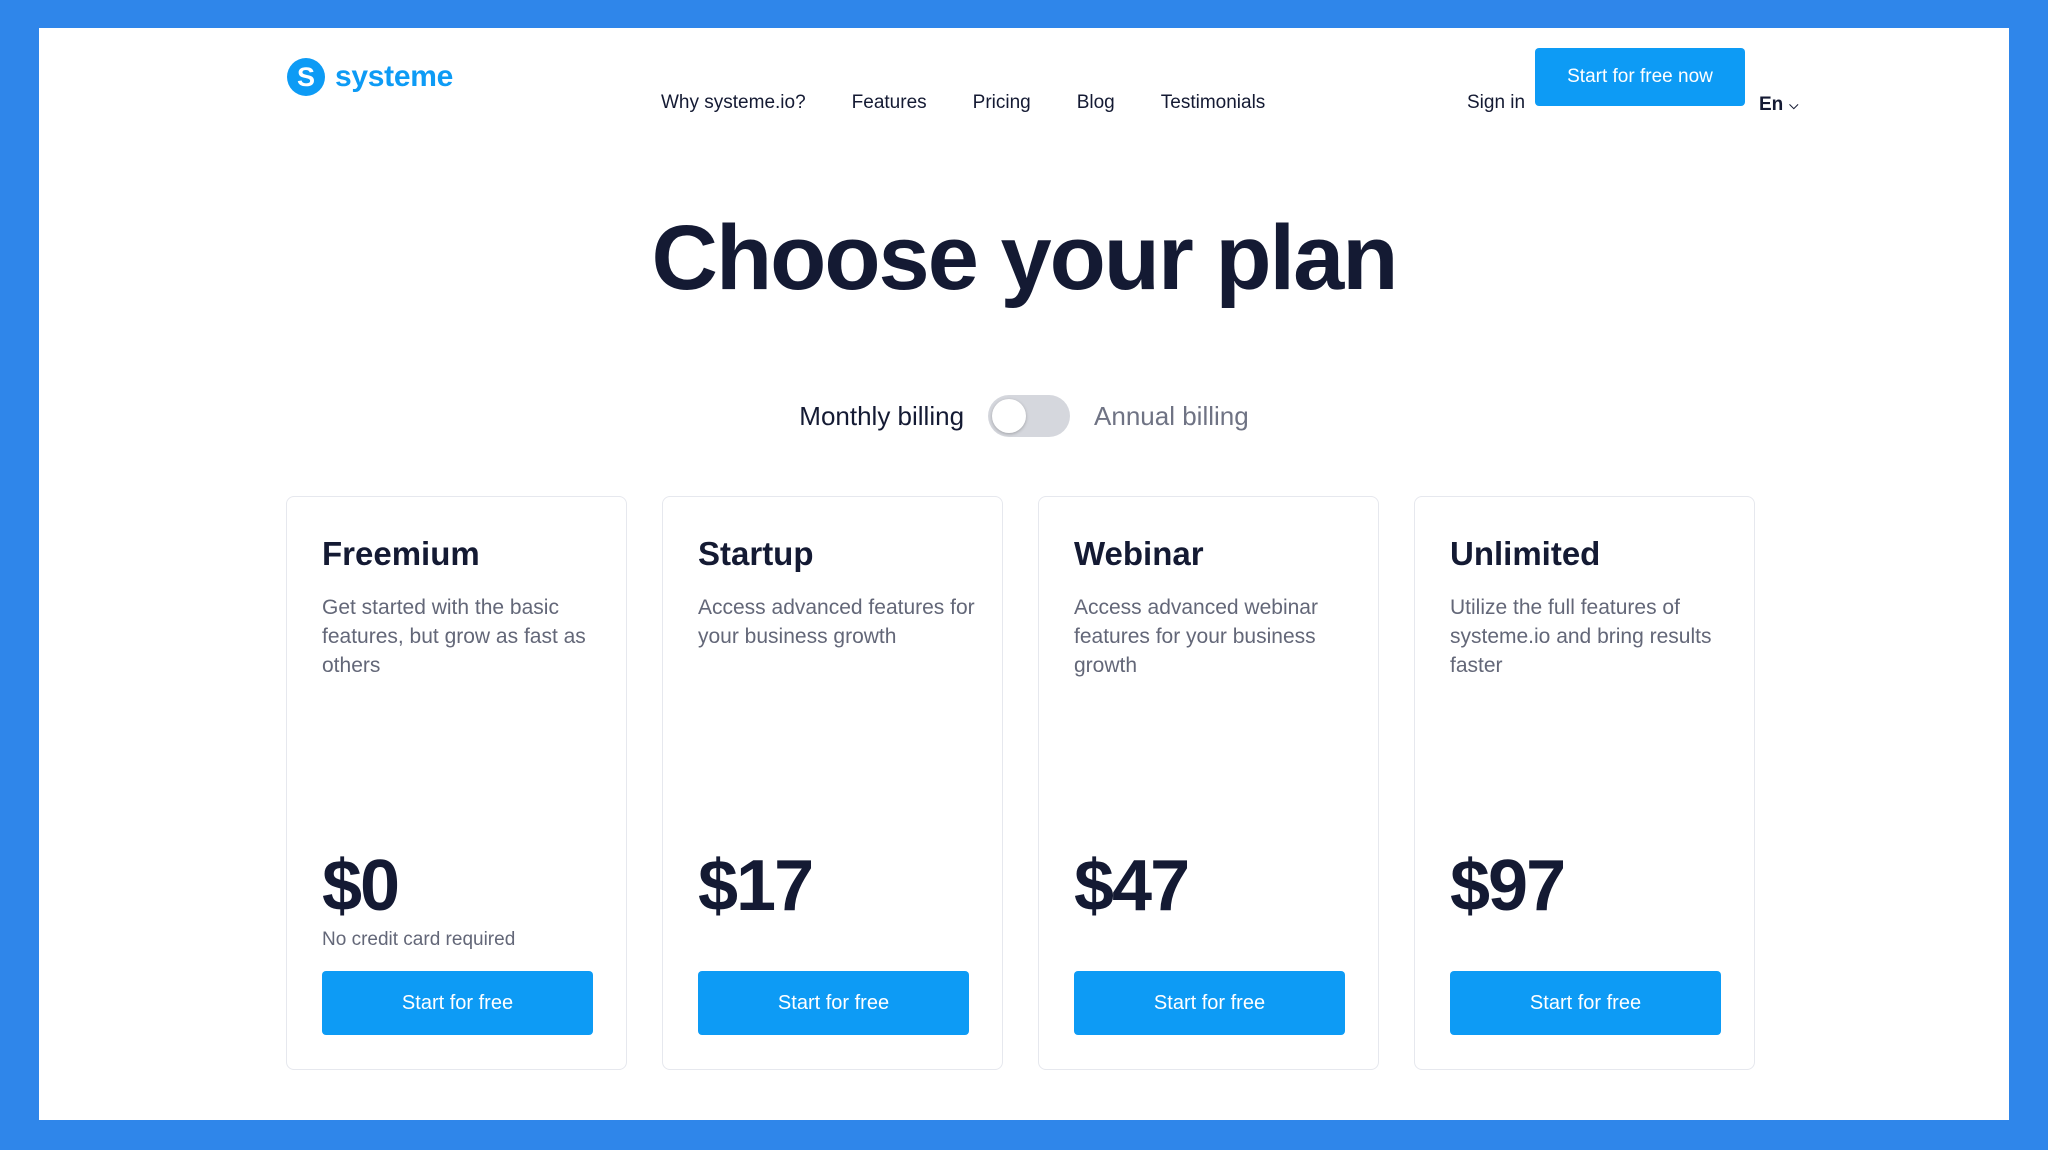 The height and width of the screenshot is (1150, 2048). I want to click on chevron-down-icon: ⌵, so click(1794, 104).